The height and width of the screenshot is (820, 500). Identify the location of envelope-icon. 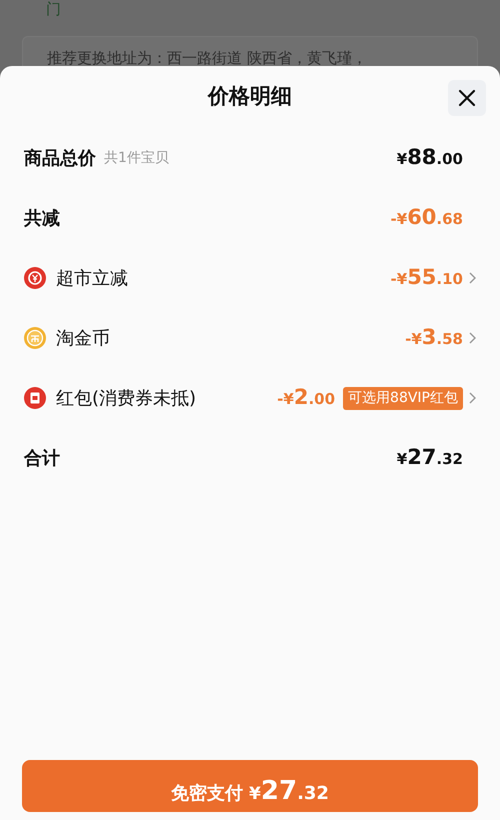
(35, 398).